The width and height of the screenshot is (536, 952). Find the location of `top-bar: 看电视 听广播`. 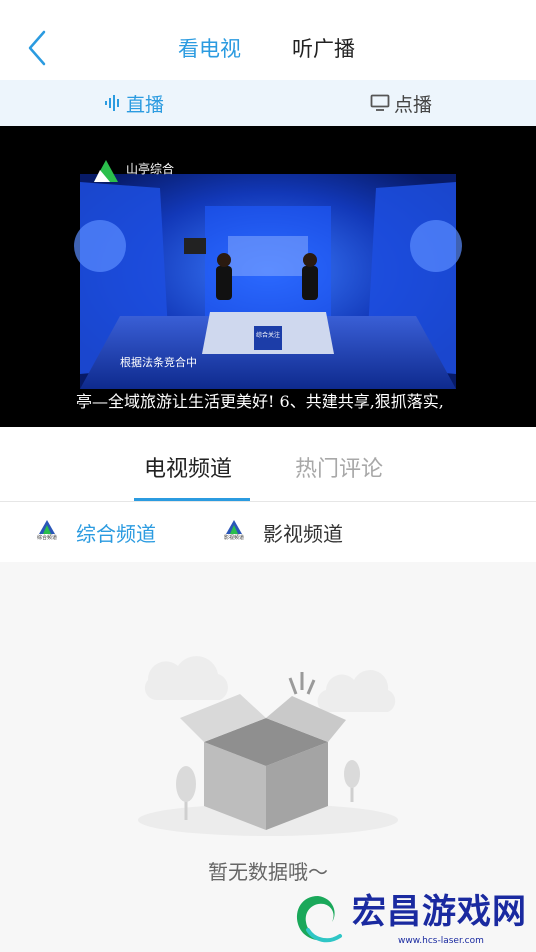

top-bar: 看电视 听广播 is located at coordinates (268, 40).